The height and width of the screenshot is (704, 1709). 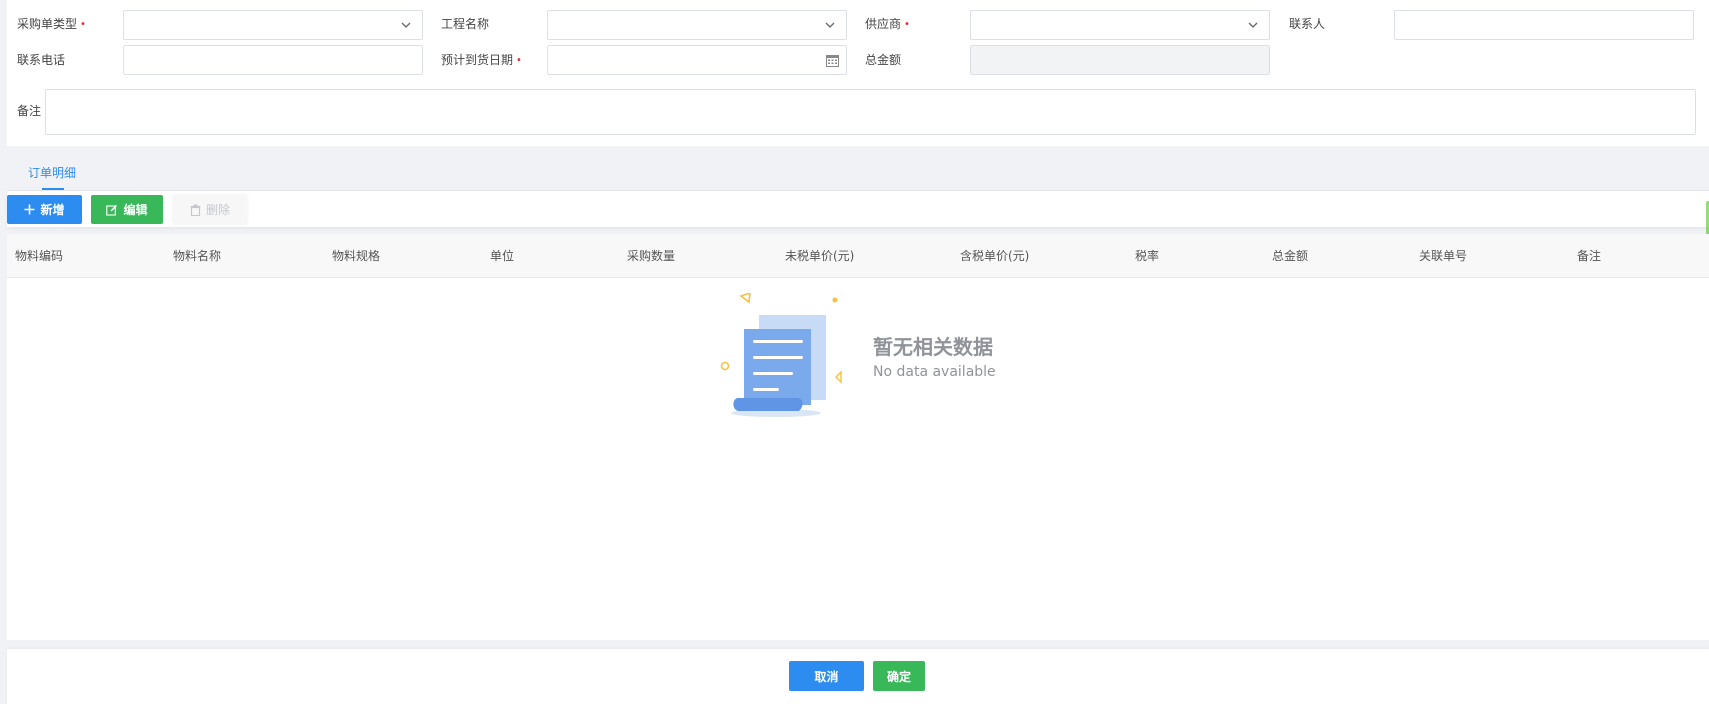 What do you see at coordinates (826, 676) in the screenshot?
I see `cancel-button: 取消` at bounding box center [826, 676].